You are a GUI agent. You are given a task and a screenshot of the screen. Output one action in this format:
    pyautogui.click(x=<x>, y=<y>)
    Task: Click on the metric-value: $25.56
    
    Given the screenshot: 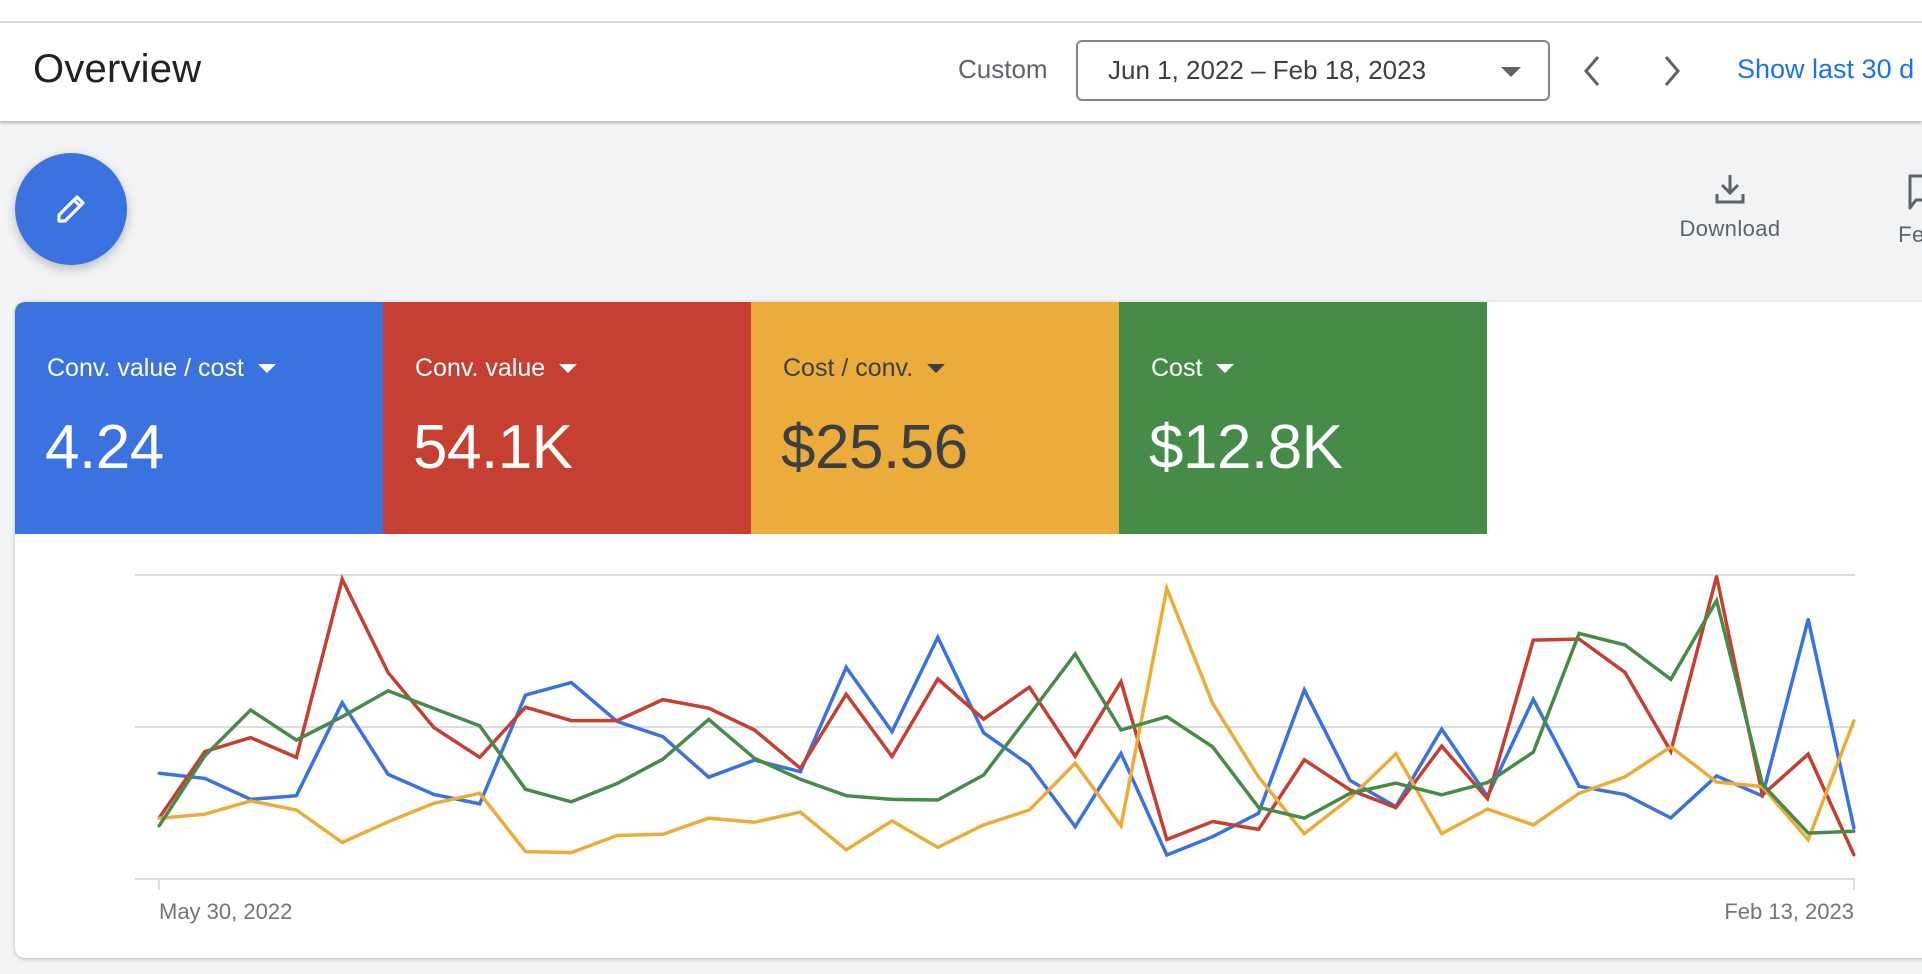 What is the action you would take?
    pyautogui.click(x=874, y=447)
    